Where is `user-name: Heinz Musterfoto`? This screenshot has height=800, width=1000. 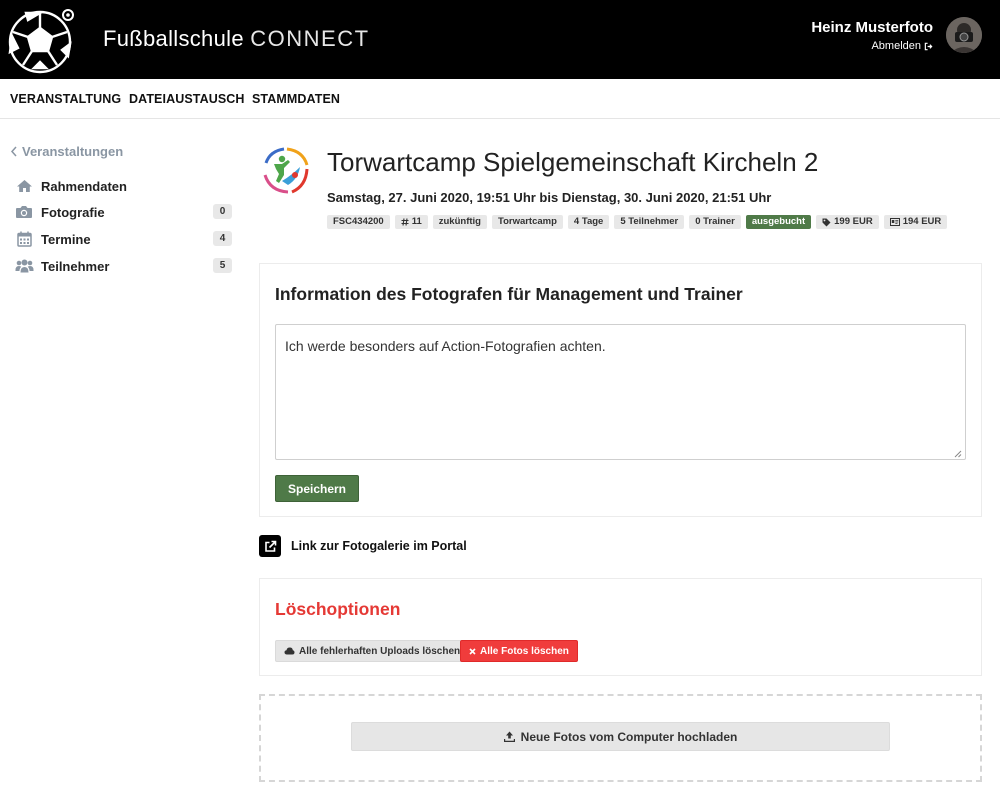
user-name: Heinz Musterfoto is located at coordinates (872, 27).